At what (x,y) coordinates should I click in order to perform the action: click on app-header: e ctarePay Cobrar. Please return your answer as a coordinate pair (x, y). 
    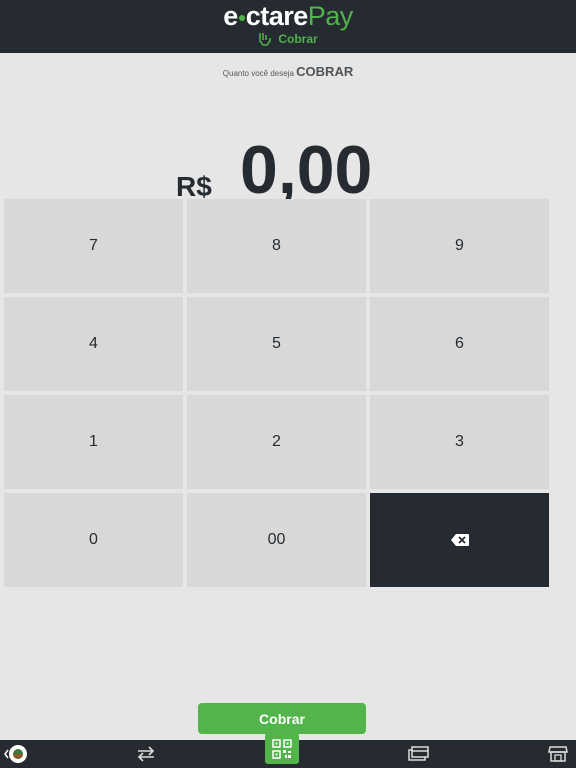
    Looking at the image, I should click on (288, 26).